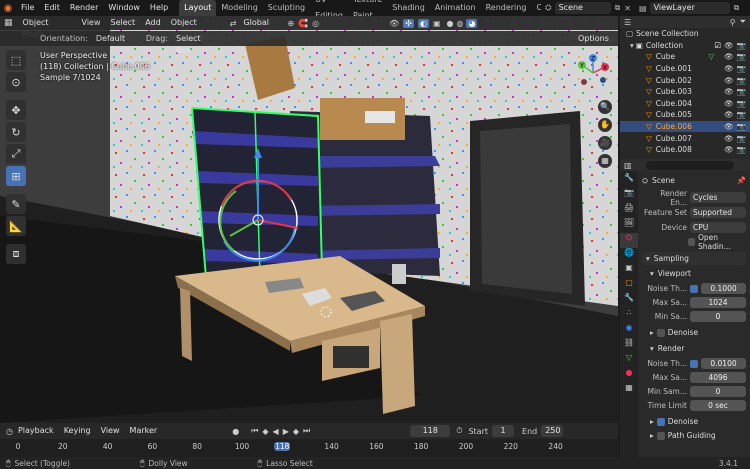 The height and width of the screenshot is (469, 750). Describe the element at coordinates (194, 43) in the screenshot. I see `drag-select: Select Box` at that location.